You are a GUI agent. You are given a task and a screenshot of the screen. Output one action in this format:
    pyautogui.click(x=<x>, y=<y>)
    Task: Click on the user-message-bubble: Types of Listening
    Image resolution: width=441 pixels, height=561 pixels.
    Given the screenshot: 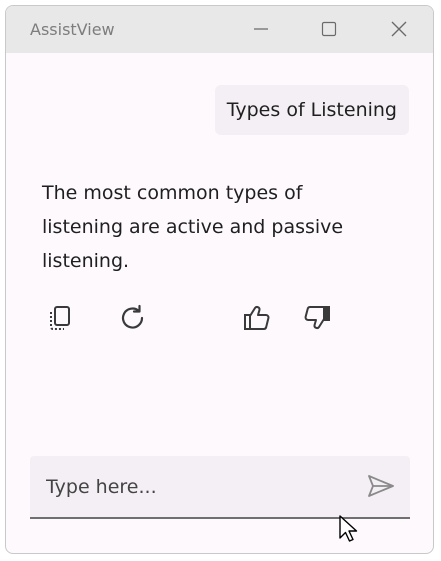 What is the action you would take?
    pyautogui.click(x=311, y=110)
    